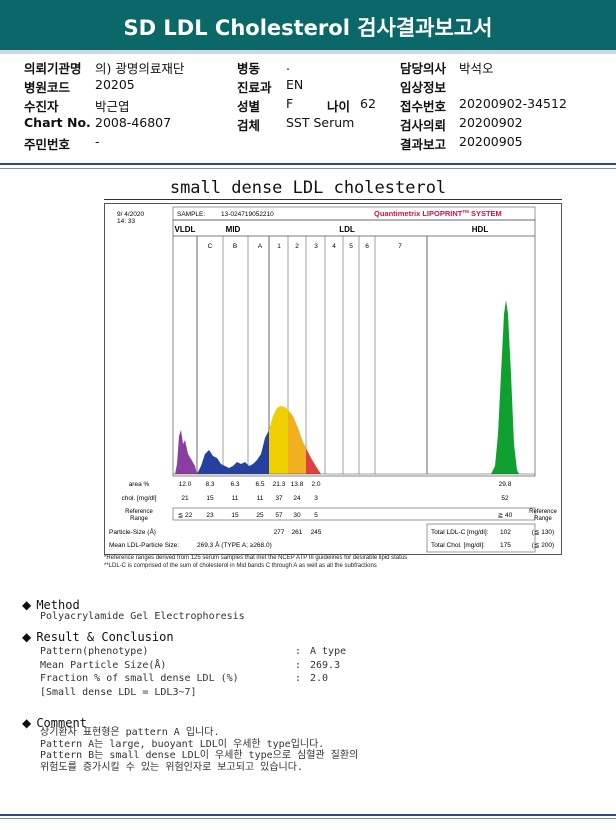 This screenshot has width=616, height=830. What do you see at coordinates (505, 515) in the screenshot?
I see `reference-cell: ≧ 40` at bounding box center [505, 515].